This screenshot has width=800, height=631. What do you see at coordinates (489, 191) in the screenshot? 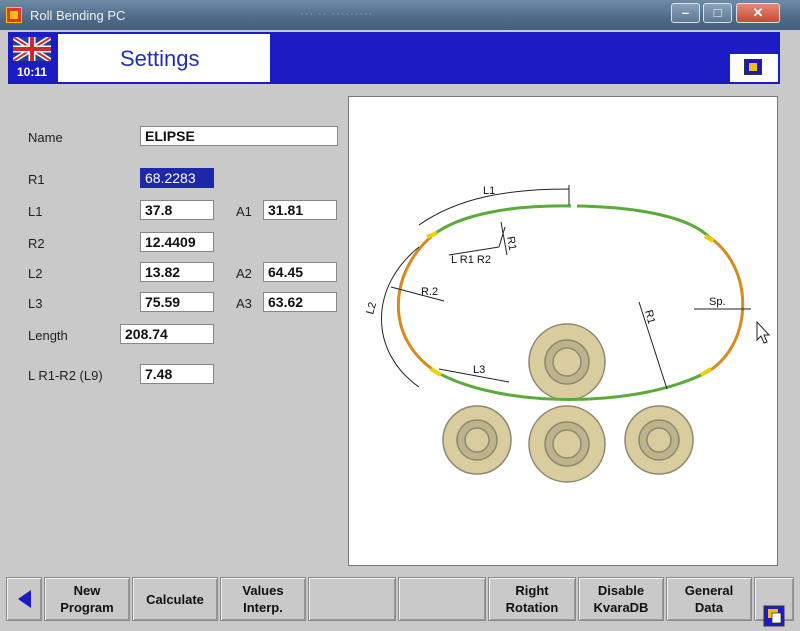
I see `dim-label-l1: L1` at bounding box center [489, 191].